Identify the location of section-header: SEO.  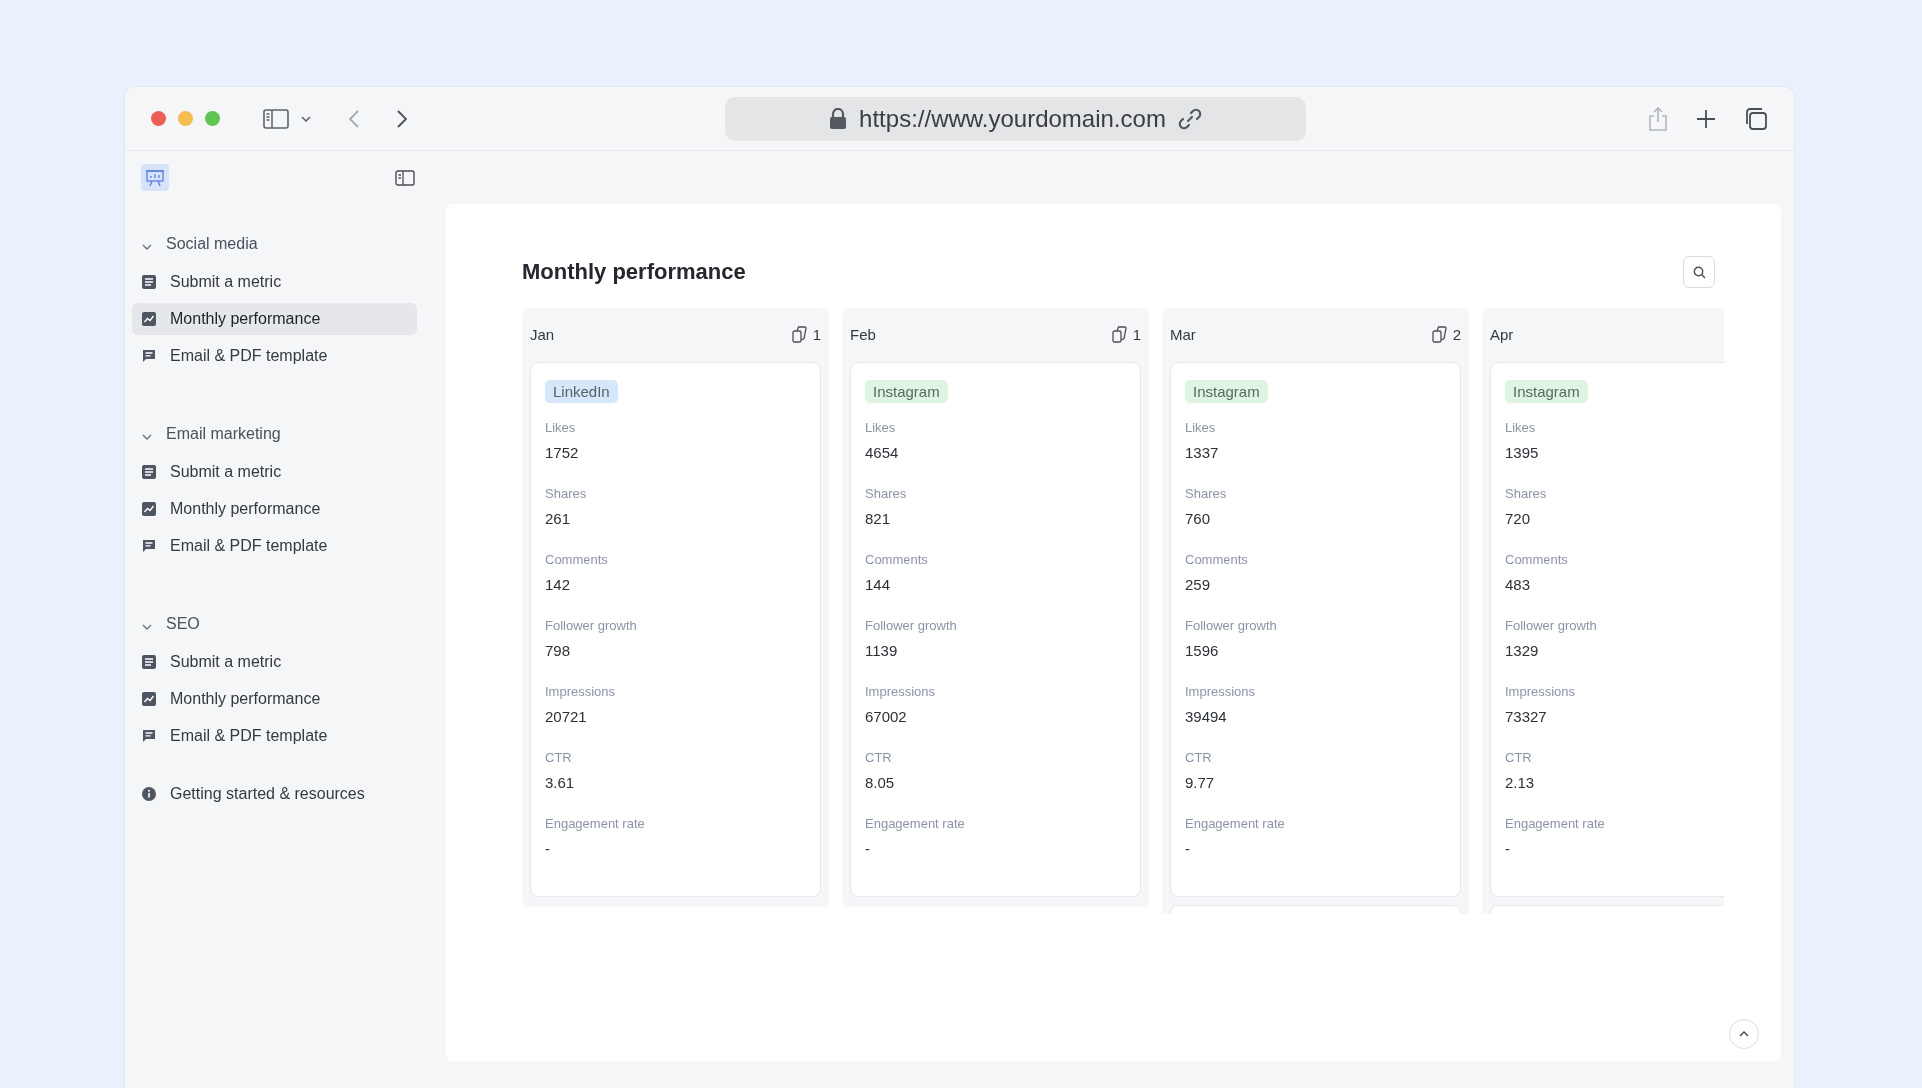
(285, 624).